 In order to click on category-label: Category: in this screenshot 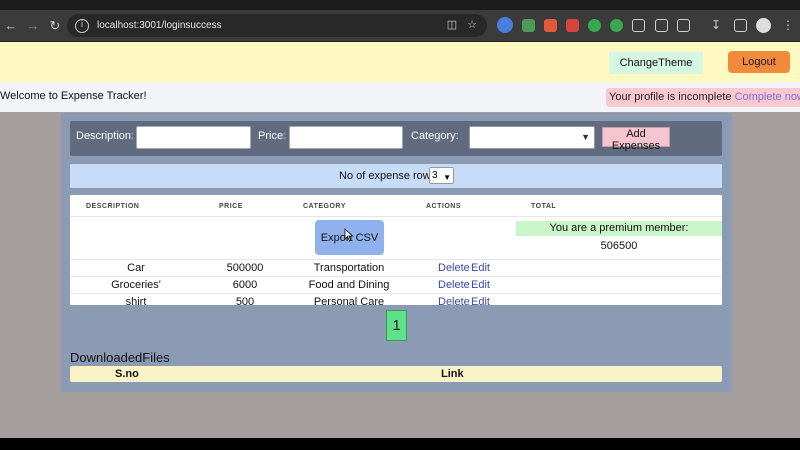, I will do `click(435, 136)`.